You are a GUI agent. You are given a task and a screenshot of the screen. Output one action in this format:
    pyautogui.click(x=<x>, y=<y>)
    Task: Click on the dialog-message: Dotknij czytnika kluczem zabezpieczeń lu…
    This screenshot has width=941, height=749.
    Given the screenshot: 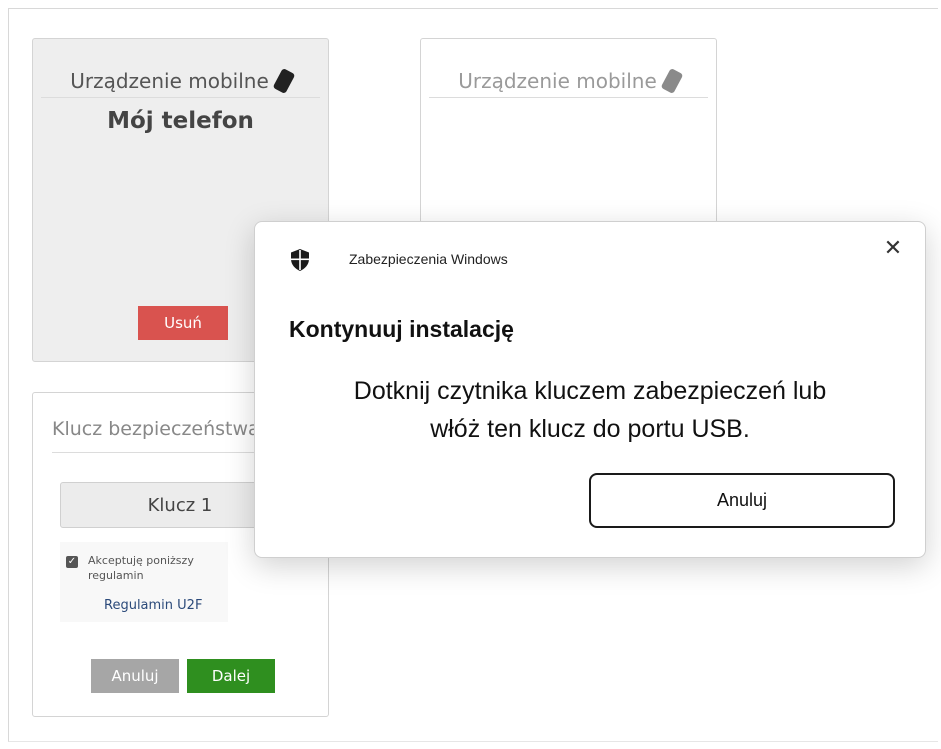 What is the action you would take?
    pyautogui.click(x=590, y=410)
    